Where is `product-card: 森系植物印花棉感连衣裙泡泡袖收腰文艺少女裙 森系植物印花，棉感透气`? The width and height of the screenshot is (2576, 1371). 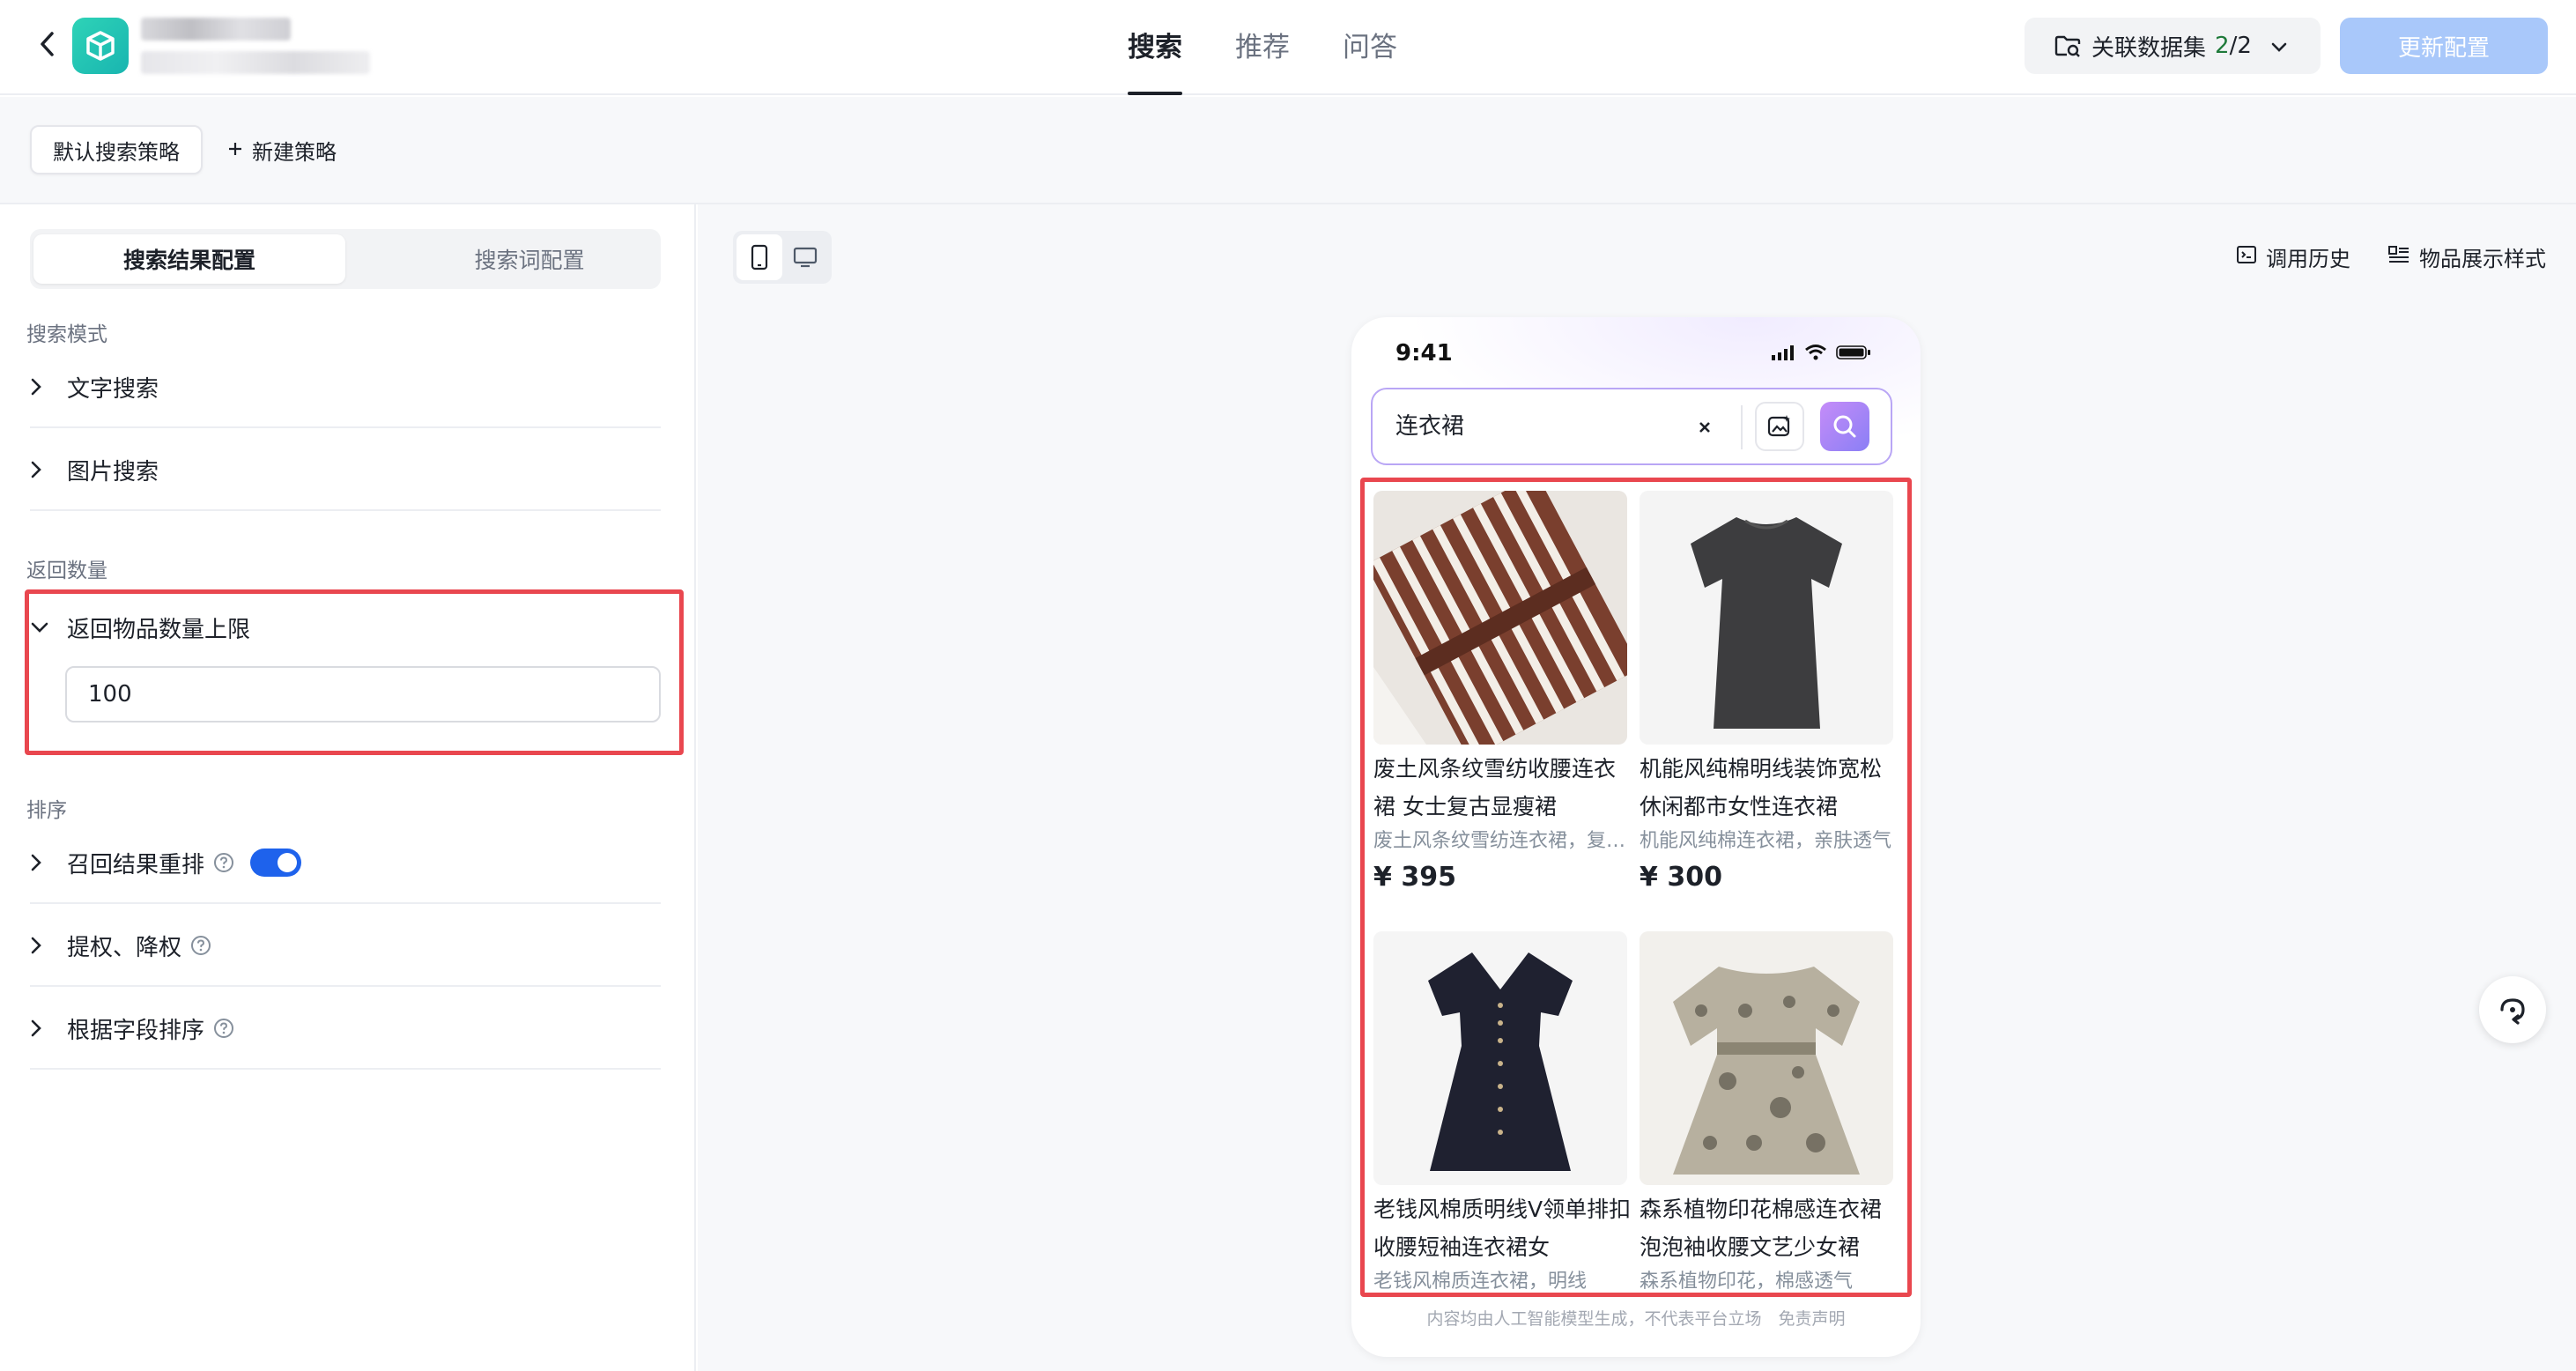
product-card: 森系植物印花棉感连衣裙泡泡袖收腰文艺少女裙 森系植物印花，棉感透气 is located at coordinates (1767, 1112).